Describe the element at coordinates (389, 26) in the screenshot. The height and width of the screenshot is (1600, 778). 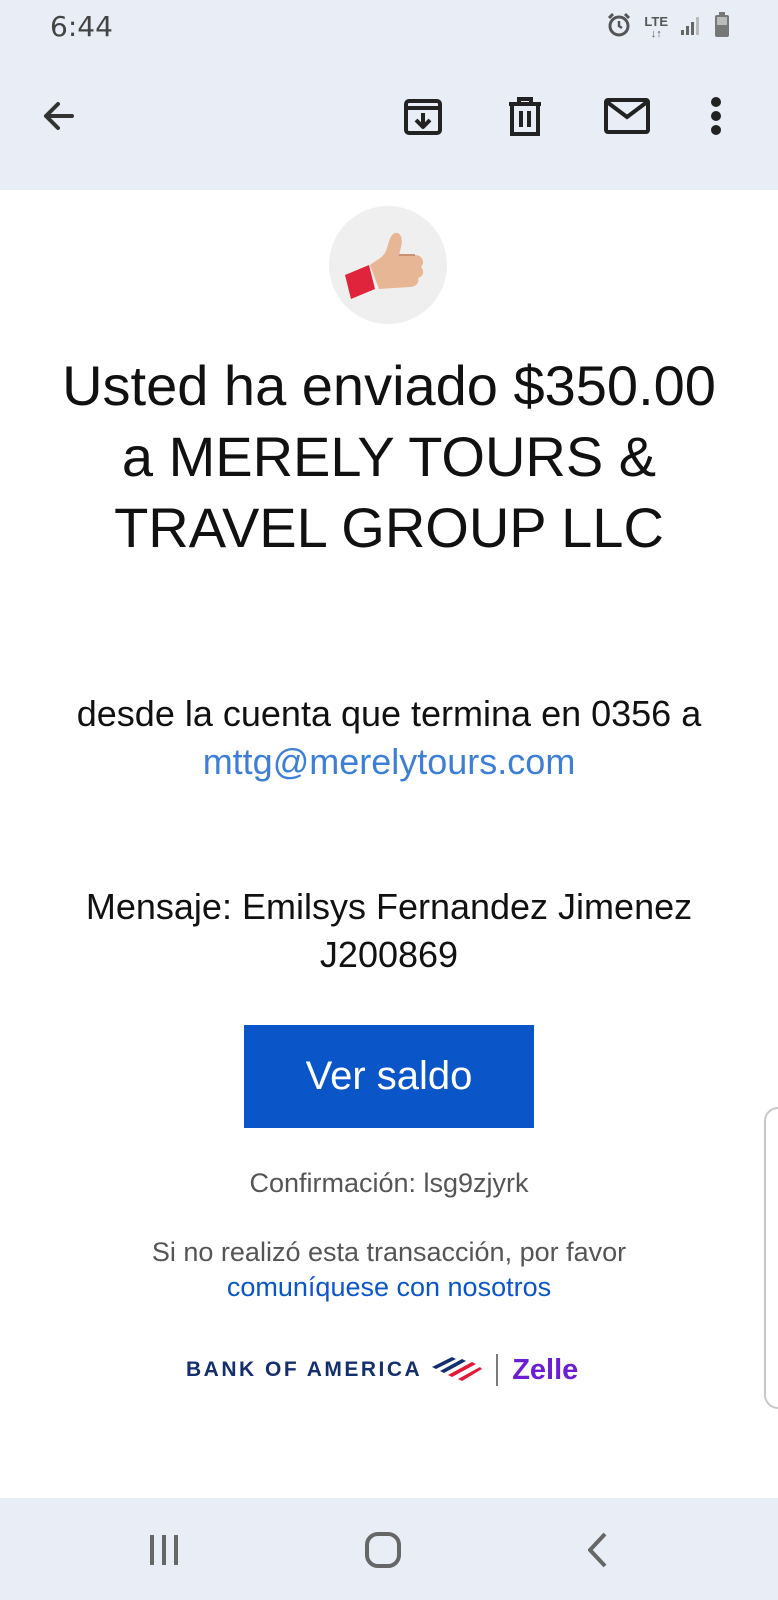
I see `status-bar: 6:44 LTE ↓↑` at that location.